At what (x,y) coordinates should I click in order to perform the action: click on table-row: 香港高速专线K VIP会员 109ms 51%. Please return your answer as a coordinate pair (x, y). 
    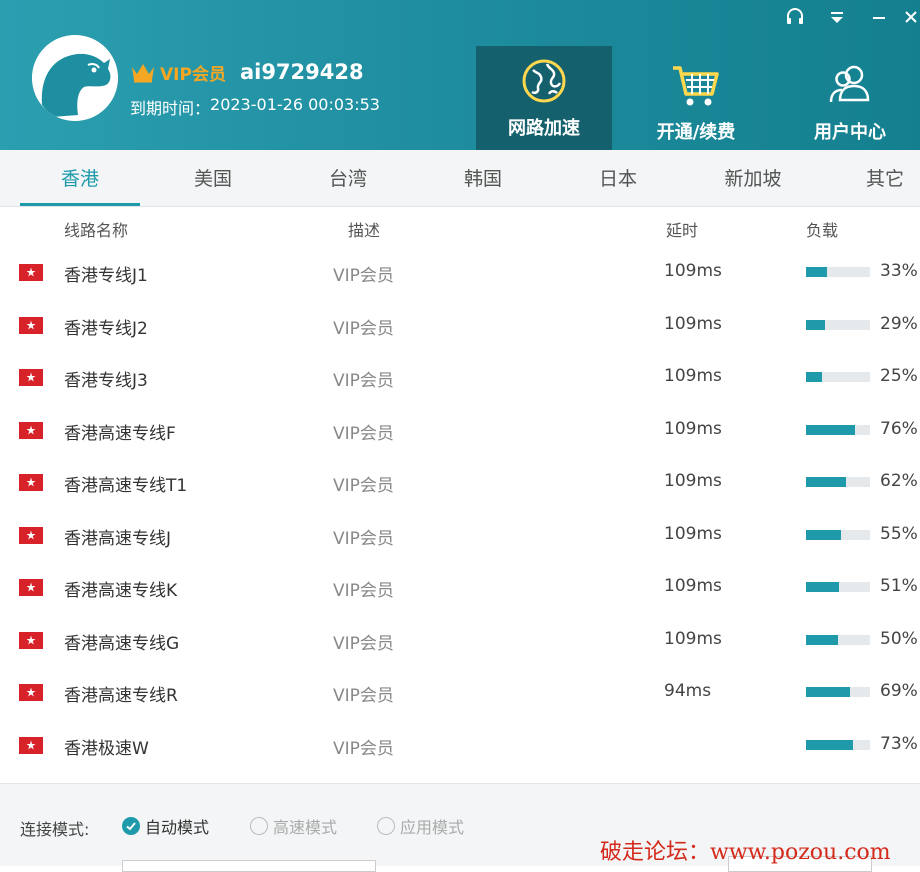
    Looking at the image, I should click on (460, 588).